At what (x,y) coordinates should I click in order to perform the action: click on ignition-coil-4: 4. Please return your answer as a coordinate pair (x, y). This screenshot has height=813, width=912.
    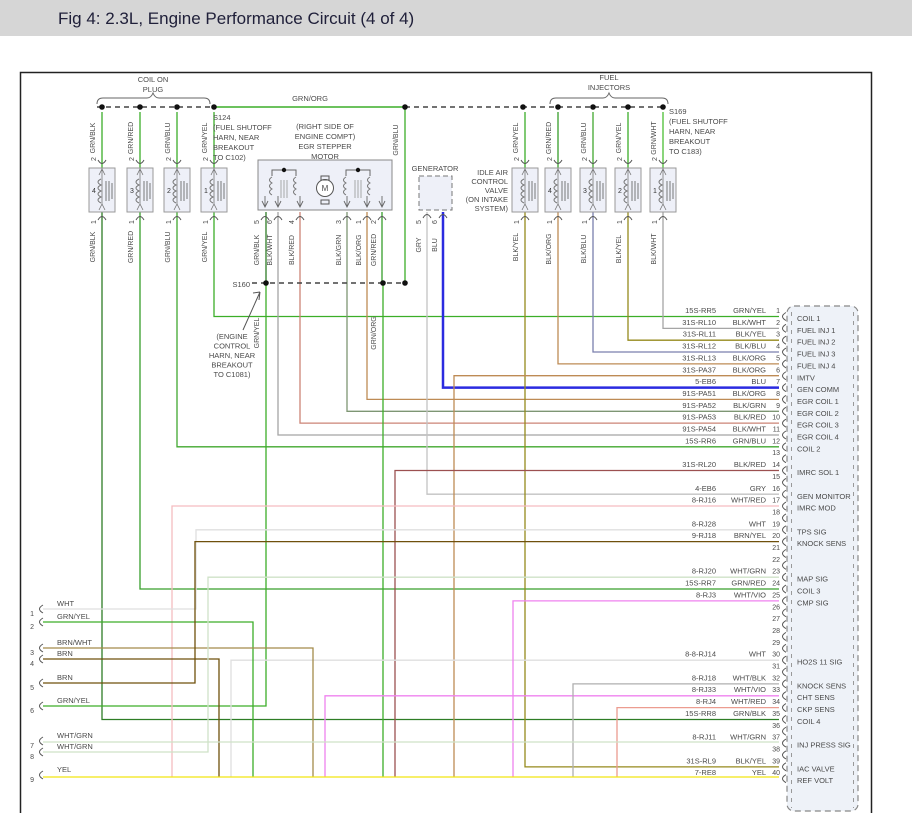
    Looking at the image, I should click on (102, 190).